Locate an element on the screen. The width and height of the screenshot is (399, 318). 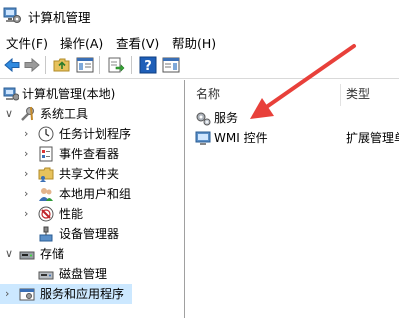
arrow-head is located at coordinates (262, 108).